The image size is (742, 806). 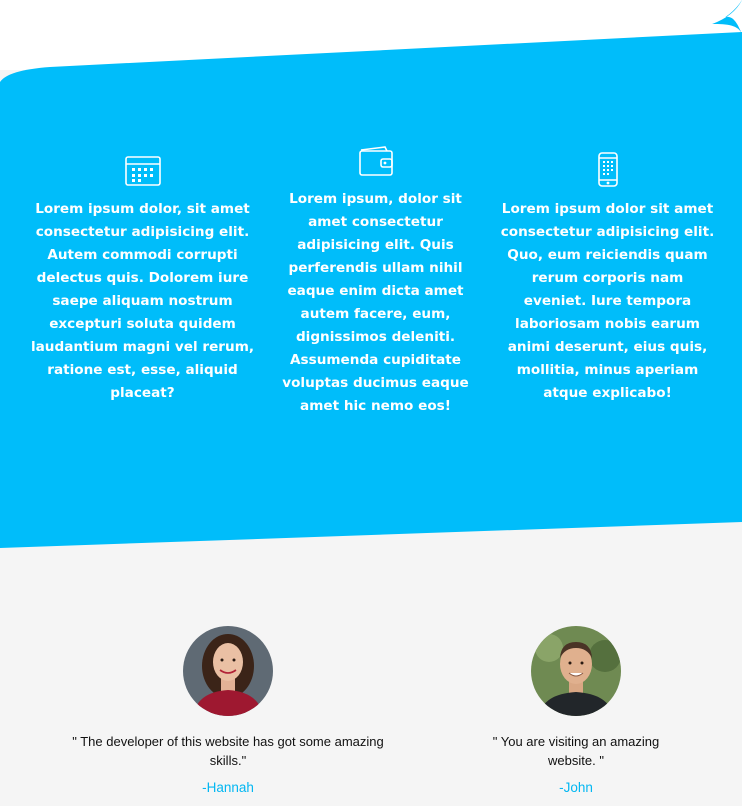 I want to click on man-portrait-icon, so click(x=576, y=671).